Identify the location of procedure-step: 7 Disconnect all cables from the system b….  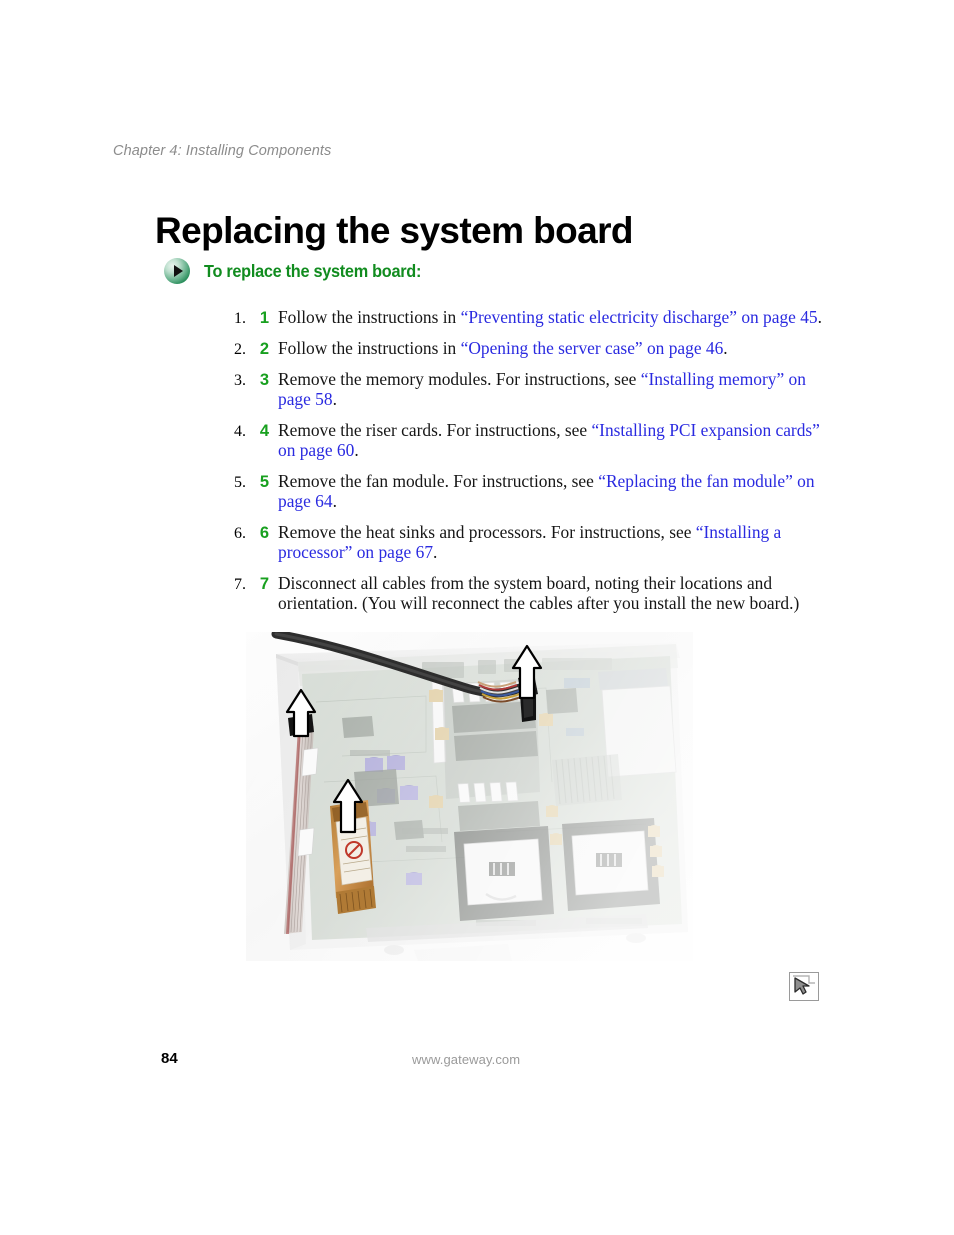
(541, 593).